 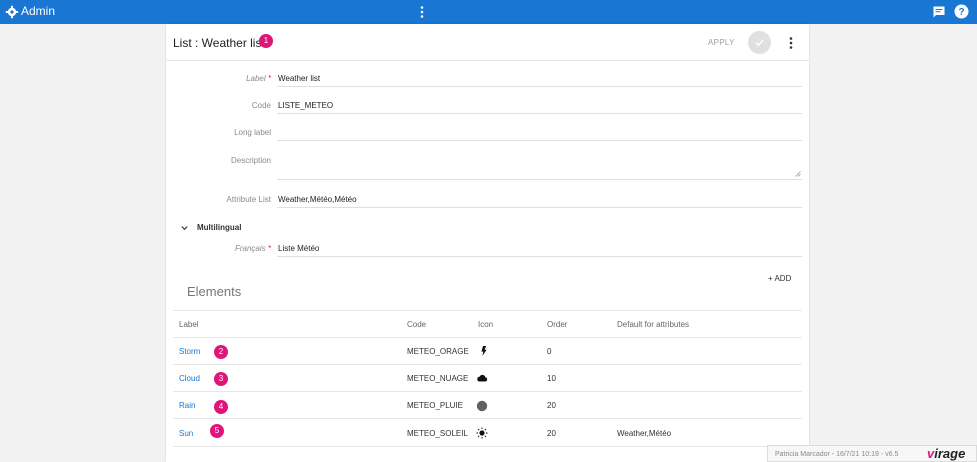 What do you see at coordinates (416, 324) in the screenshot?
I see `column-header-code: Code` at bounding box center [416, 324].